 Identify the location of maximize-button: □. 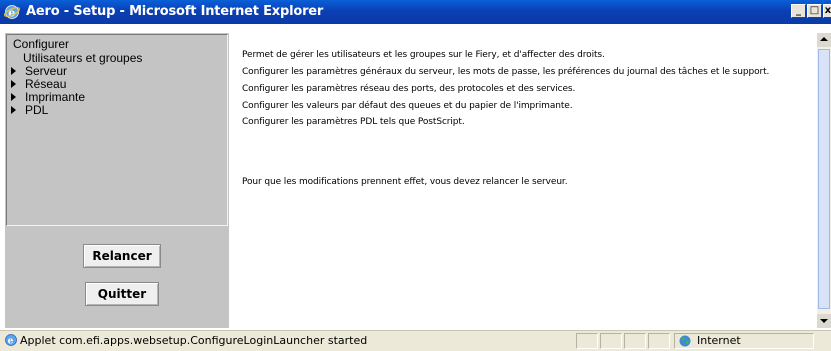
(814, 11).